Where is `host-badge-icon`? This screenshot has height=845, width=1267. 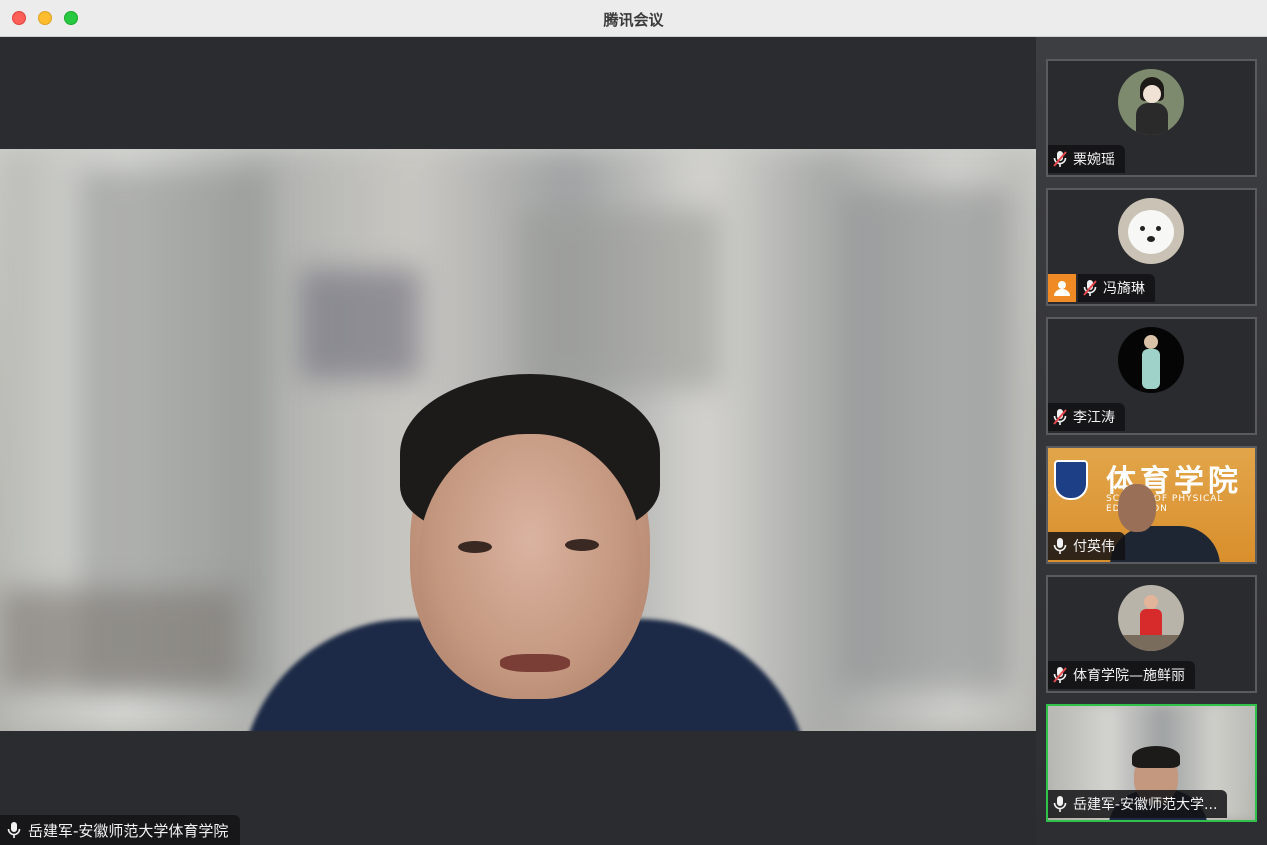 host-badge-icon is located at coordinates (1062, 288).